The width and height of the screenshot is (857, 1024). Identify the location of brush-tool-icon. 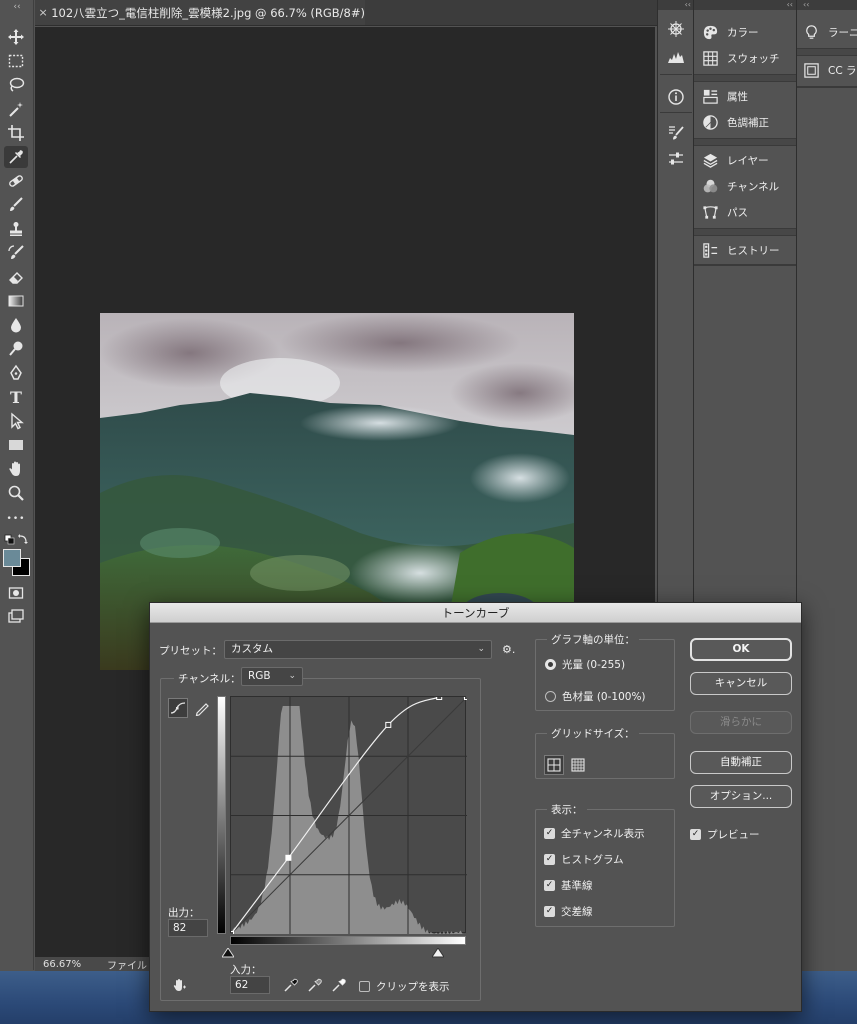
(16, 205).